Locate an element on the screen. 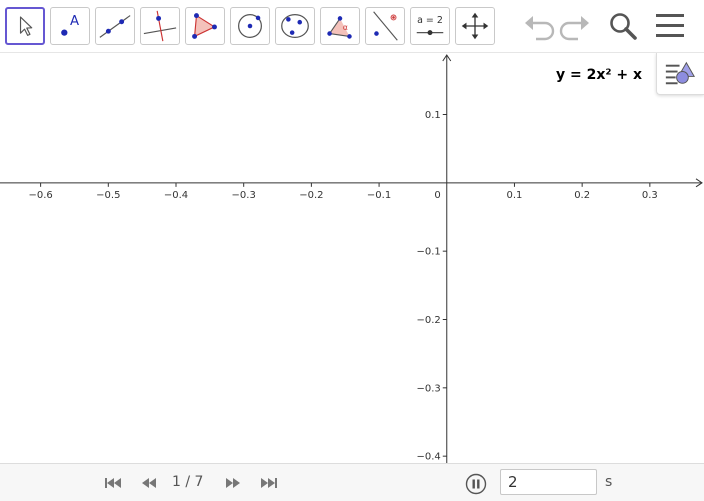 Image resolution: width=704 pixels, height=501 pixels. y-tick-label: 0.1 is located at coordinates (433, 115).